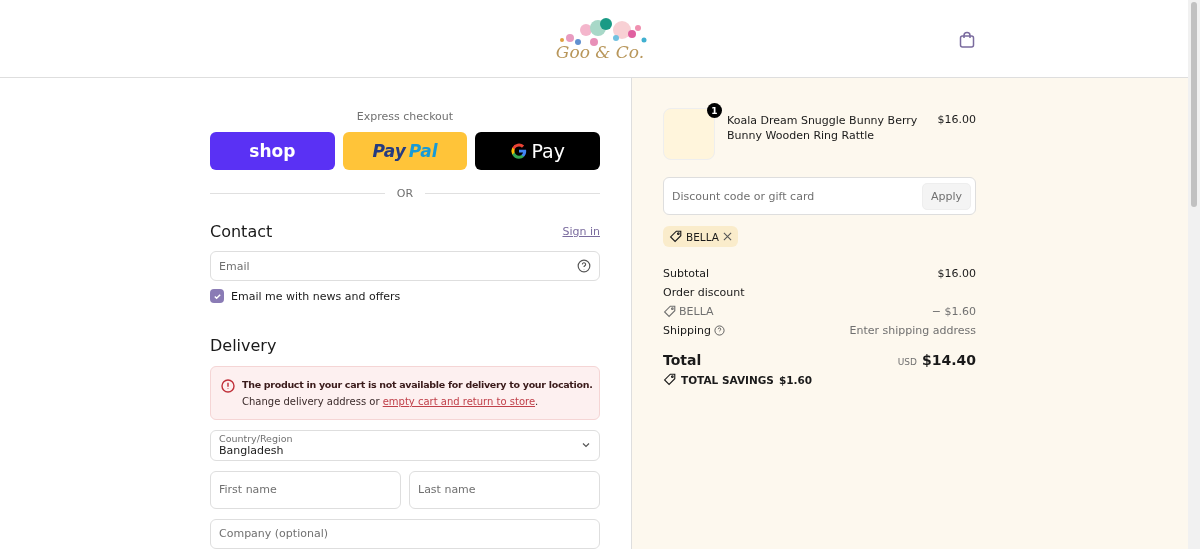 The height and width of the screenshot is (549, 1200). What do you see at coordinates (682, 360) in the screenshot?
I see `total-label: Total` at bounding box center [682, 360].